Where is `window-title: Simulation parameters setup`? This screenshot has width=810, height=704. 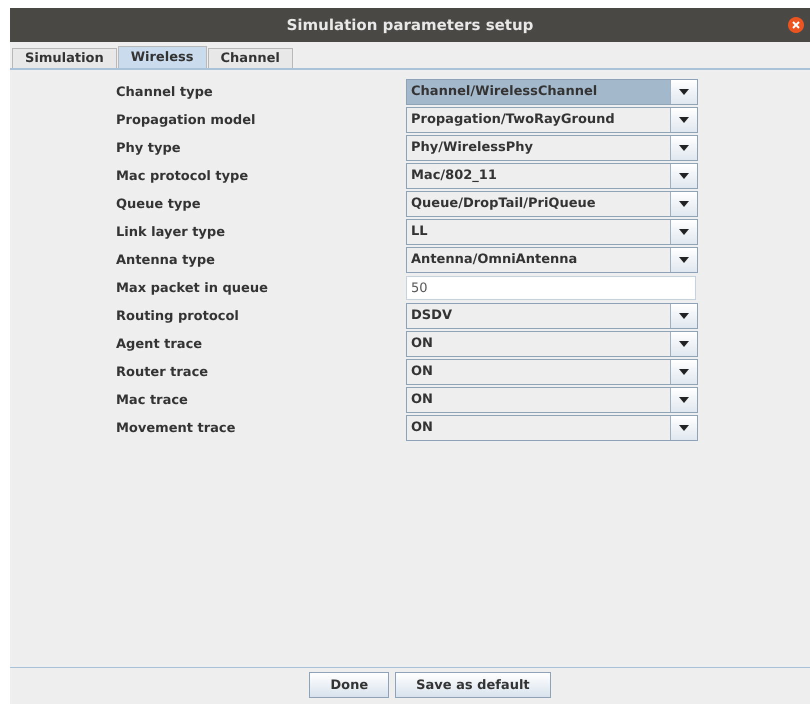 window-title: Simulation parameters setup is located at coordinates (410, 25).